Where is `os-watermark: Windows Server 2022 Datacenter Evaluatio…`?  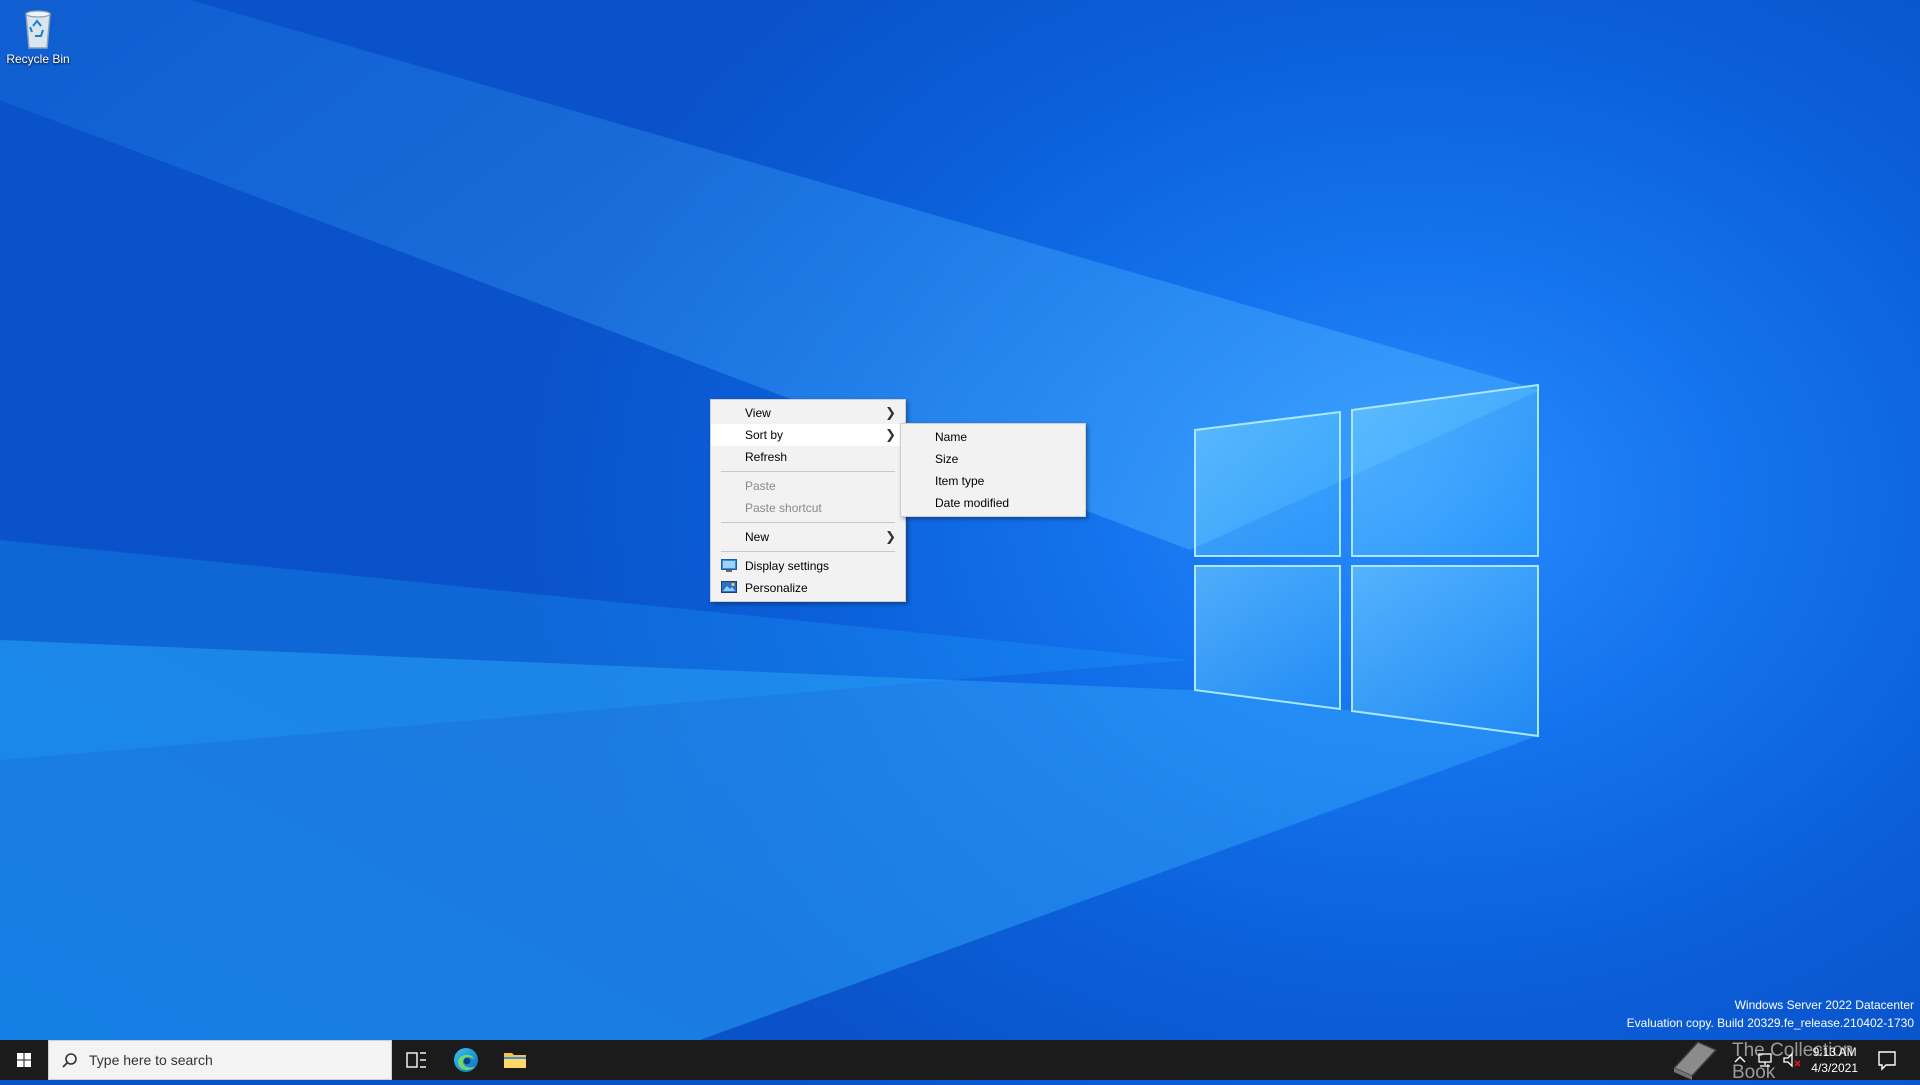
os-watermark: Windows Server 2022 Datacenter Evaluatio… is located at coordinates (1770, 1014).